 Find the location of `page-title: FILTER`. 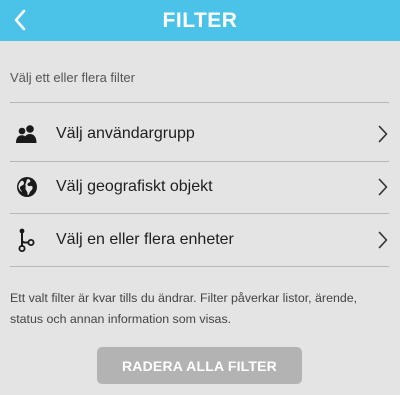

page-title: FILTER is located at coordinates (200, 20).